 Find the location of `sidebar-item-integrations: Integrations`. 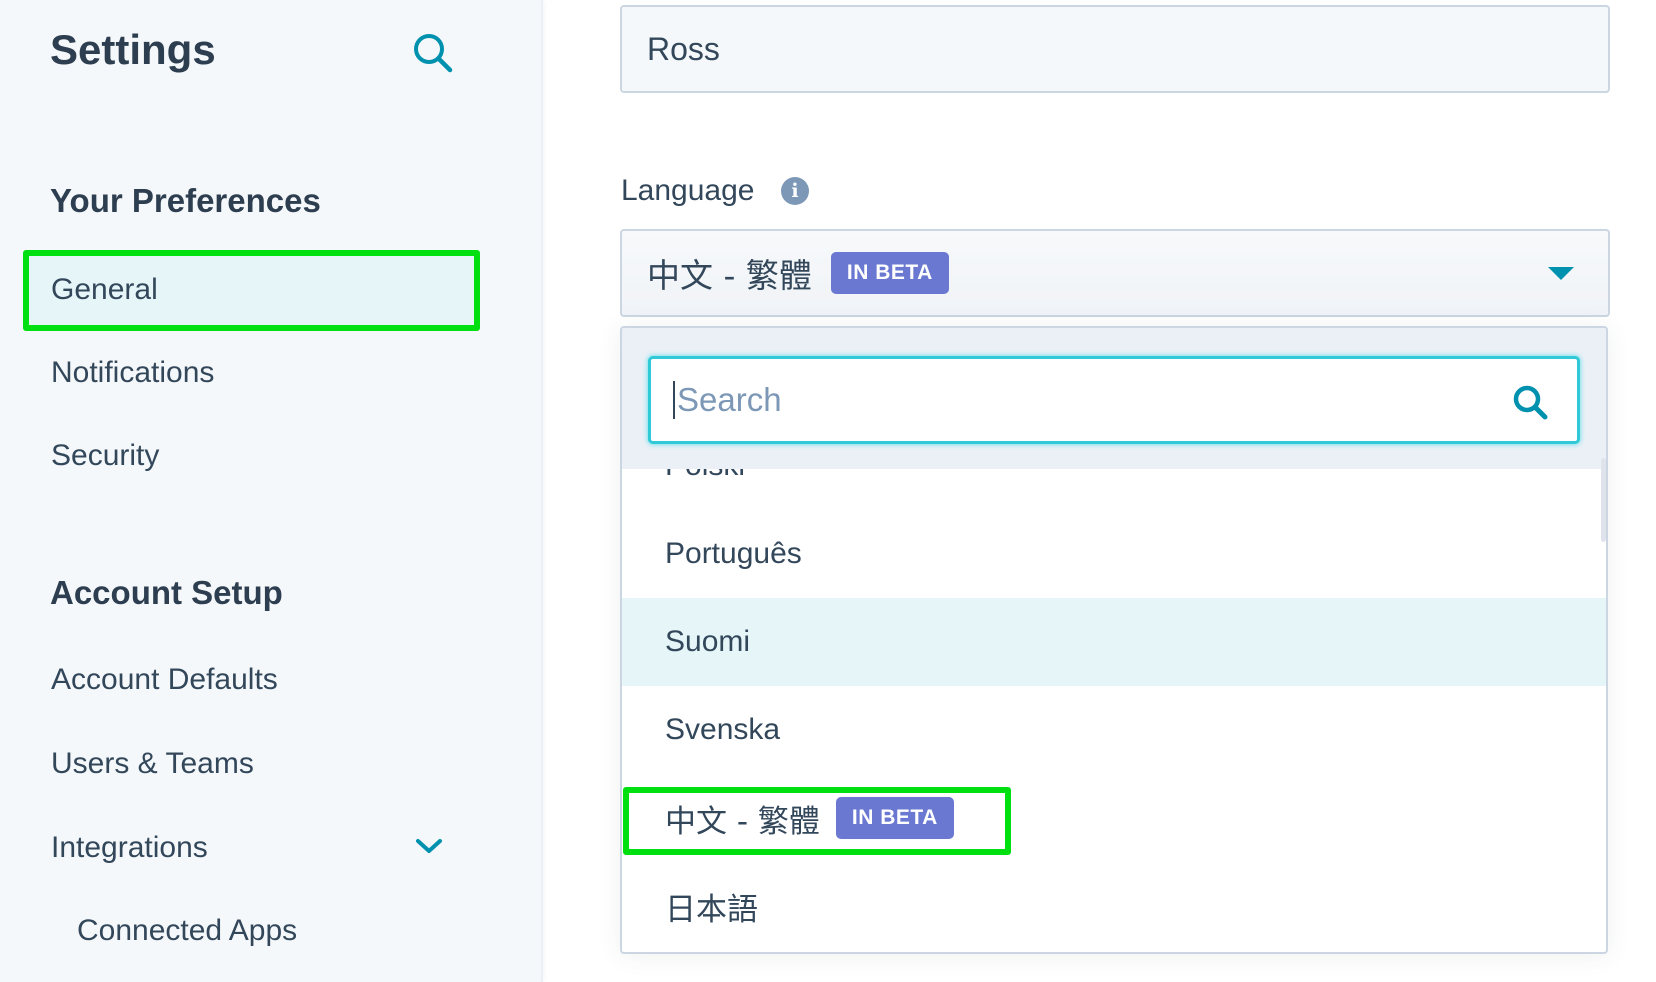

sidebar-item-integrations: Integrations is located at coordinates (251, 848).